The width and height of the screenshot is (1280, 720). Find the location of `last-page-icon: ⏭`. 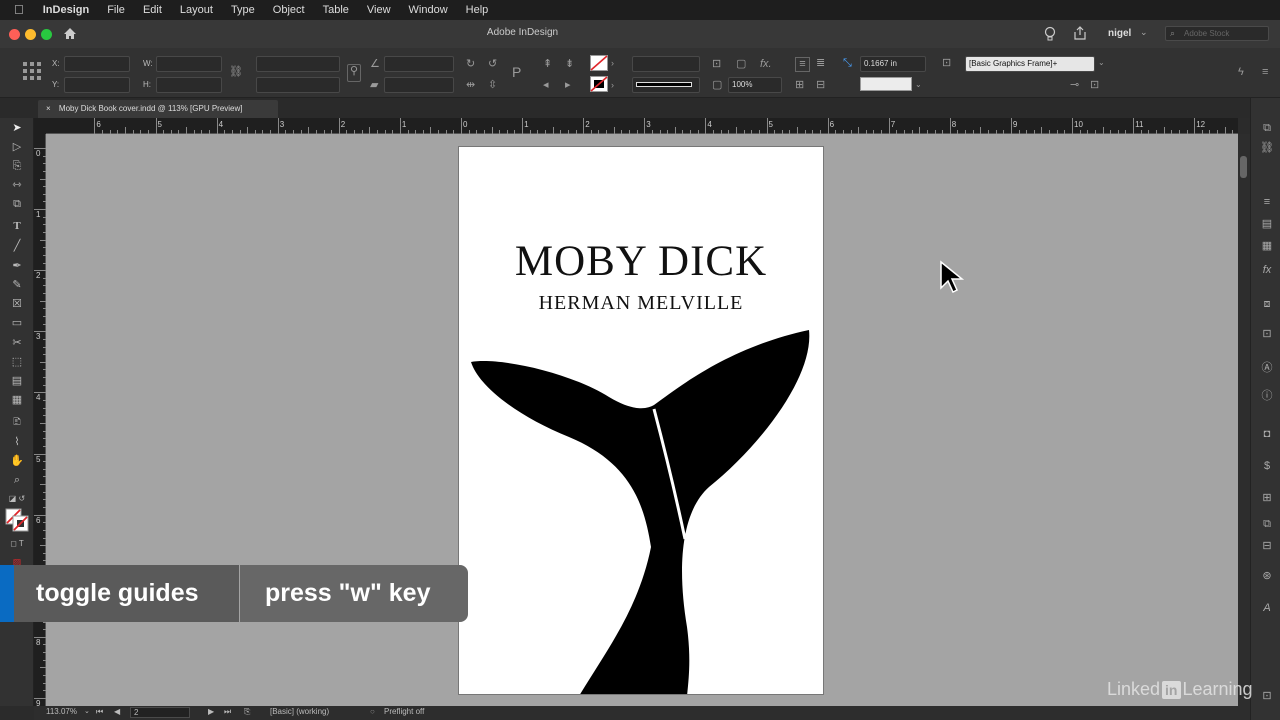

last-page-icon: ⏭ is located at coordinates (227, 712).